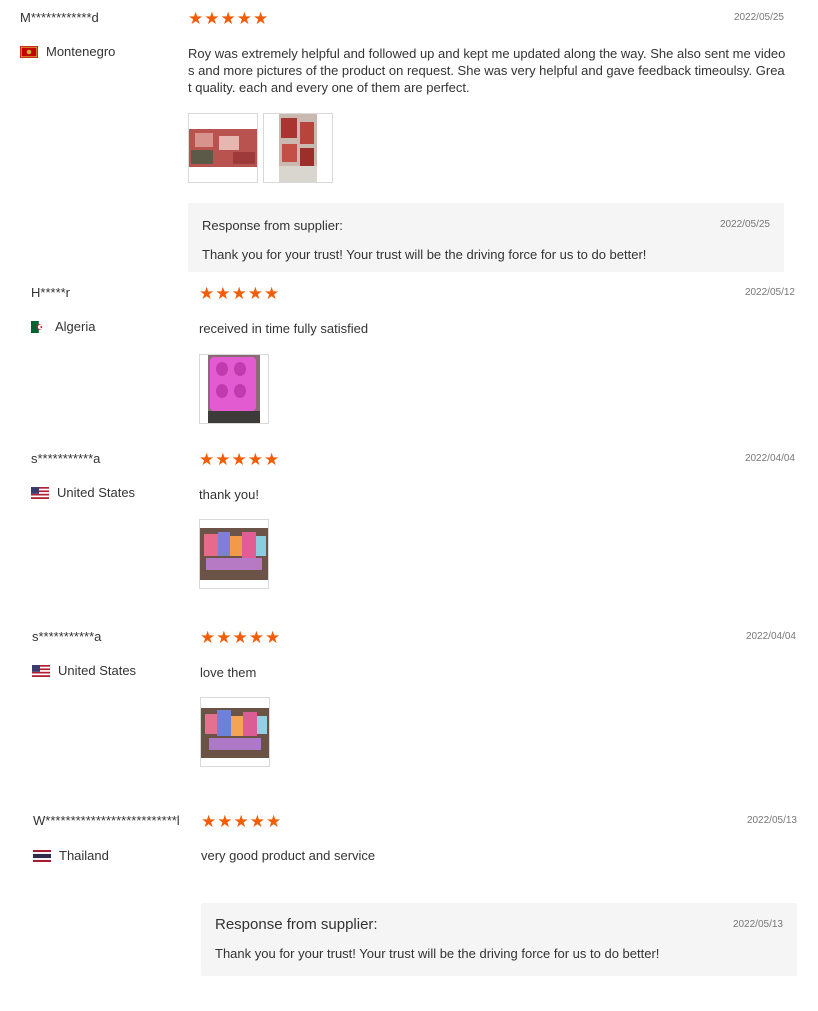 This screenshot has width=818, height=1011. Describe the element at coordinates (59, 17) in the screenshot. I see `reviewer-name: M************d` at that location.